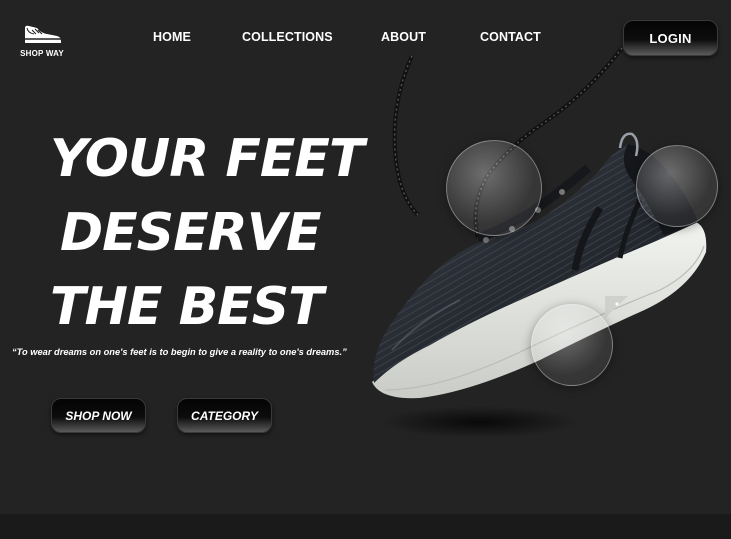 The height and width of the screenshot is (539, 731). I want to click on shop-now-button: SHOP NOW, so click(98, 415).